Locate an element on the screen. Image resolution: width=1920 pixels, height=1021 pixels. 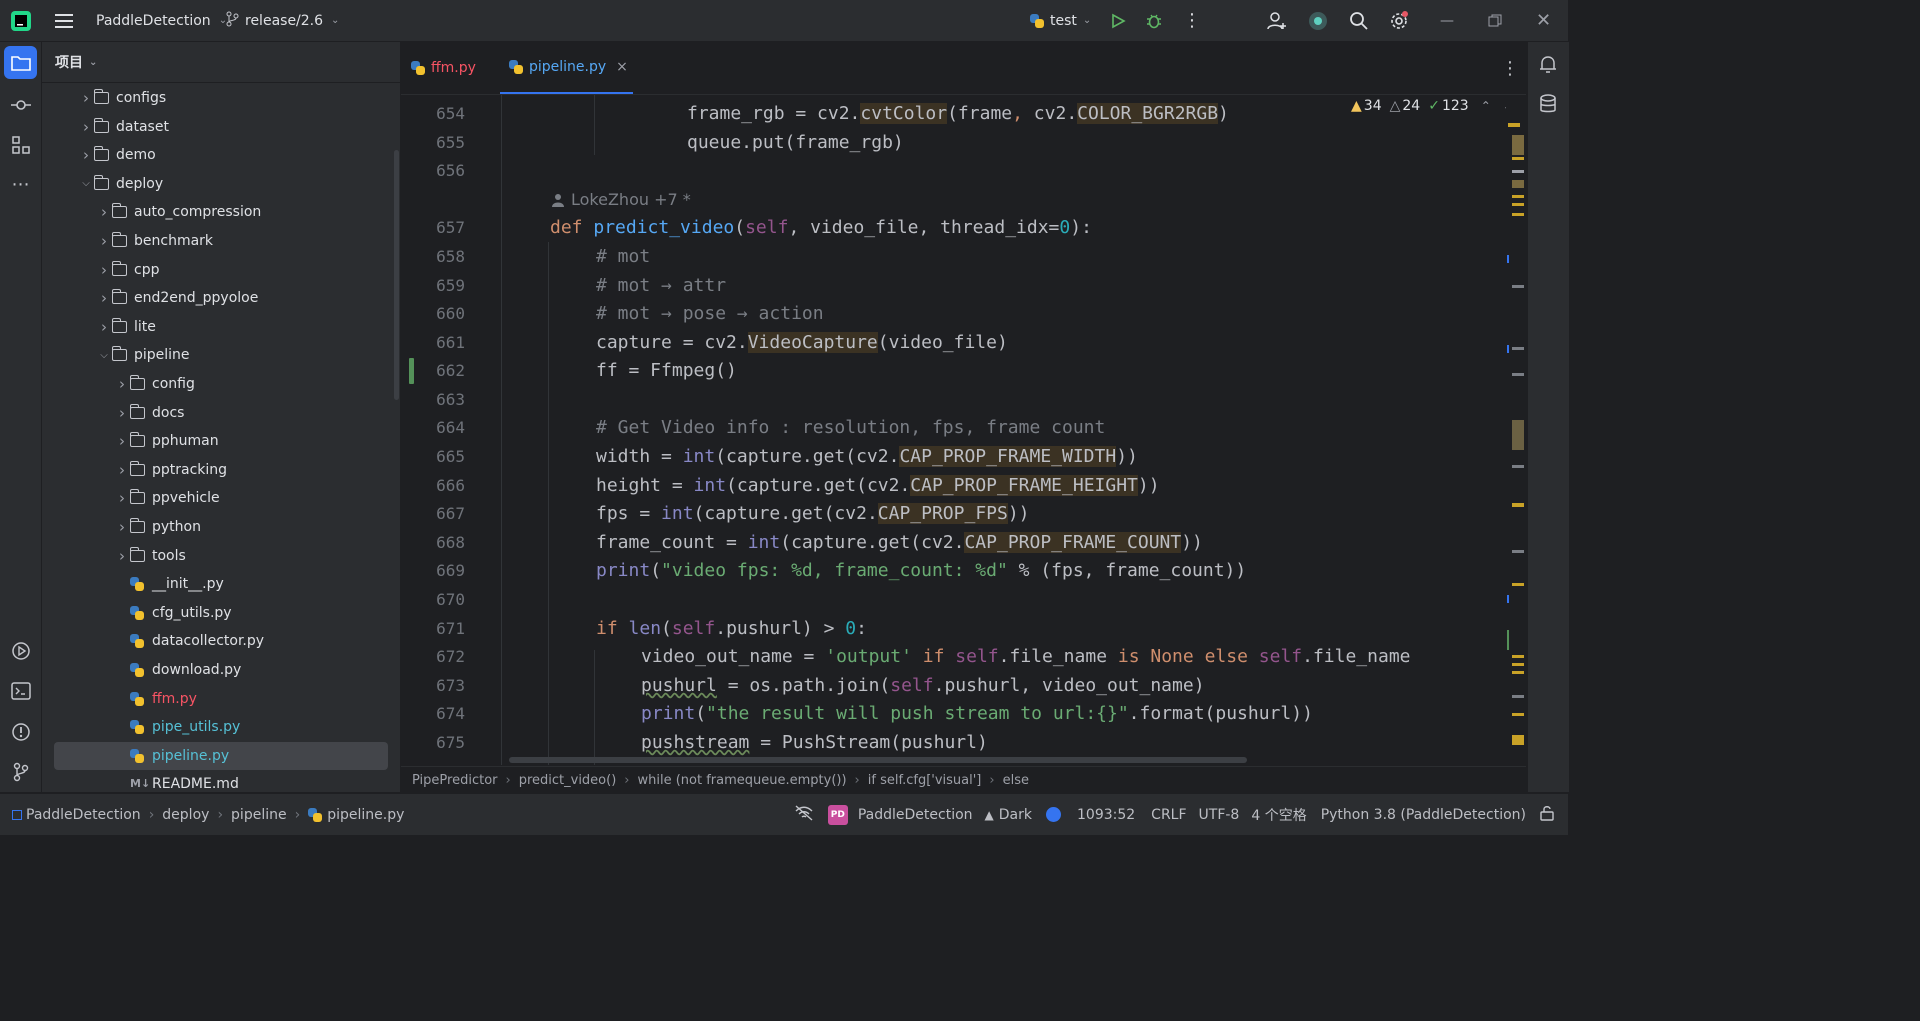
project-panel-header: 项目 ⌄ is located at coordinates (76, 62).